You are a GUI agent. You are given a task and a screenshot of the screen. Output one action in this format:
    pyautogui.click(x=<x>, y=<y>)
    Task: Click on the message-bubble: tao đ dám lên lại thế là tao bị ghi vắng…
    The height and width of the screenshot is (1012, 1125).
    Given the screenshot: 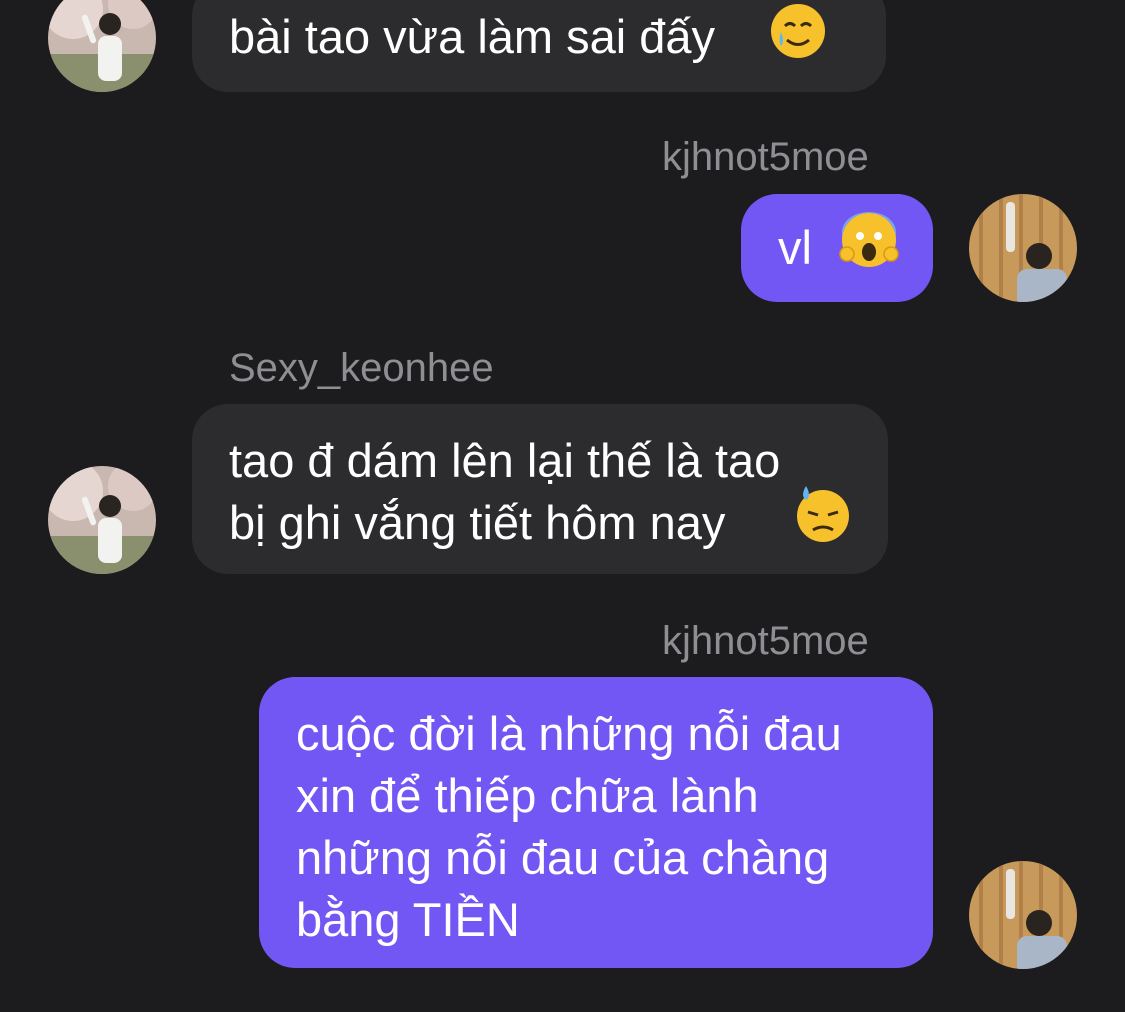 What is the action you would take?
    pyautogui.click(x=540, y=489)
    